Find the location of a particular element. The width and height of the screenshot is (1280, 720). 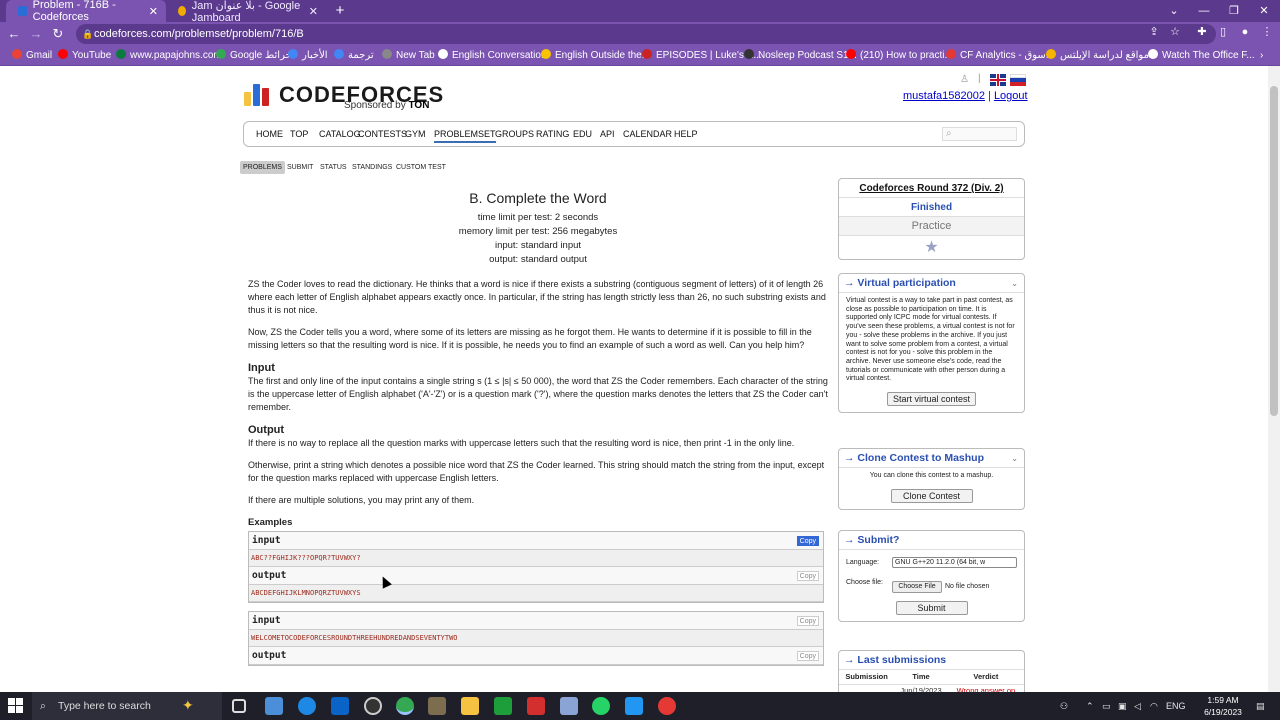

start-virtual-contest-button: Start virtual contest is located at coordinates (931, 399).